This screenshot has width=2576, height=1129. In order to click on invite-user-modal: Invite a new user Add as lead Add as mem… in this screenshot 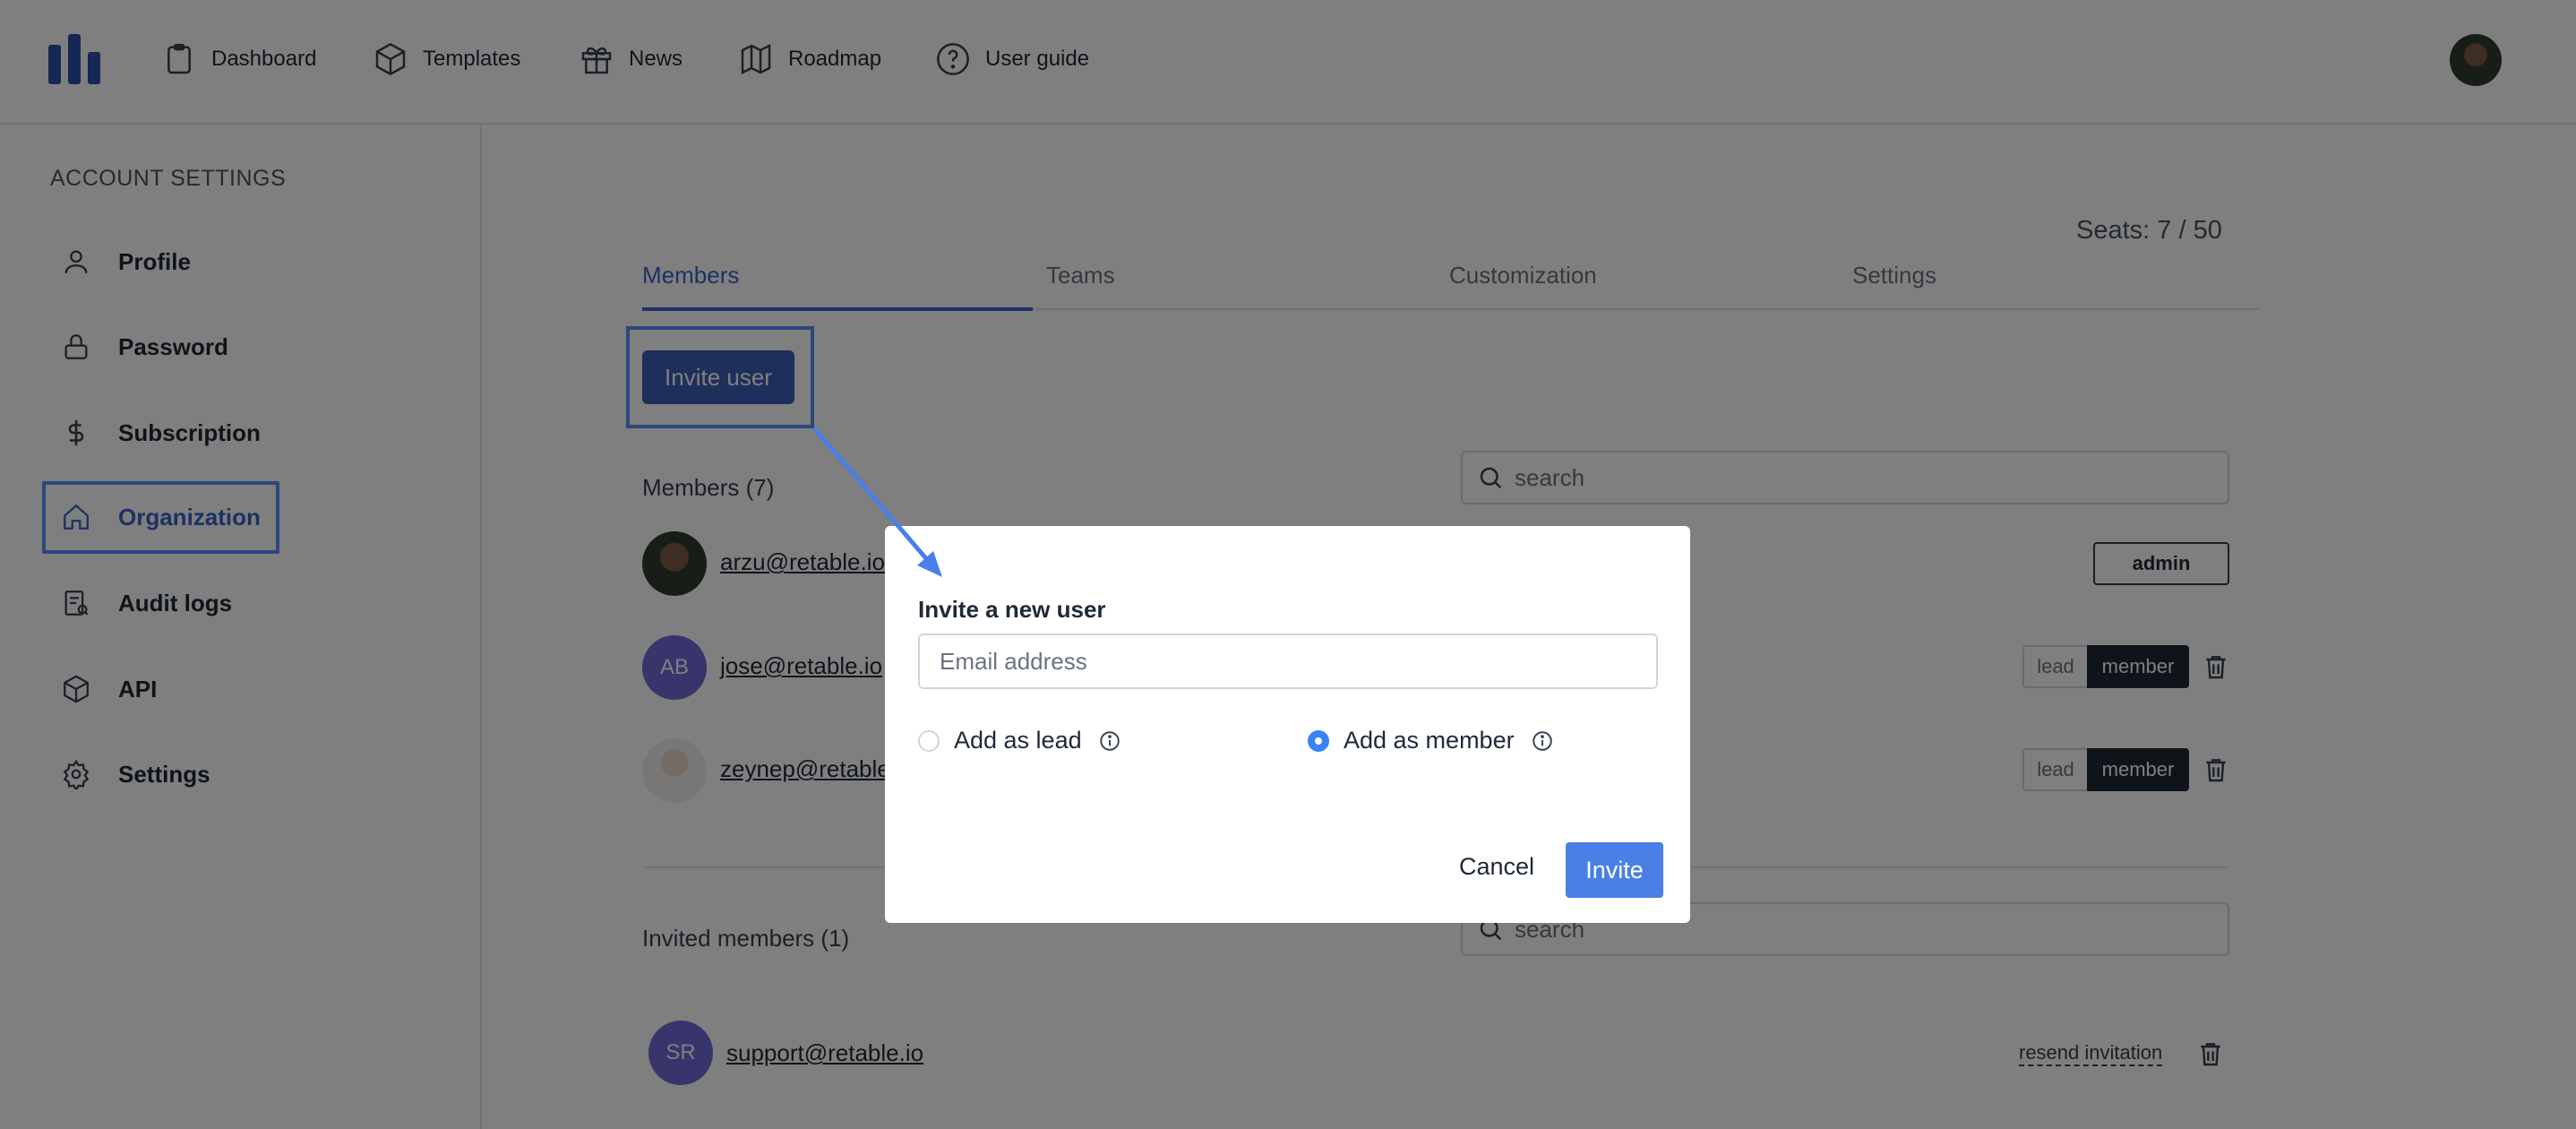, I will do `click(1287, 725)`.